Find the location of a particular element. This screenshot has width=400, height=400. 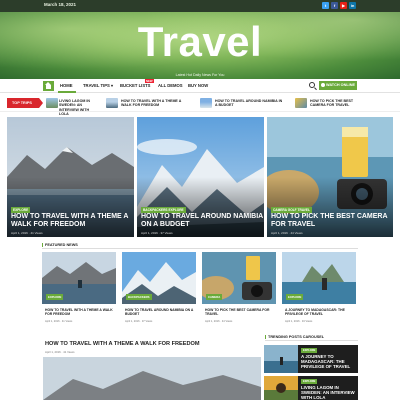

social-links: t f ▶ in is located at coordinates (339, 5).